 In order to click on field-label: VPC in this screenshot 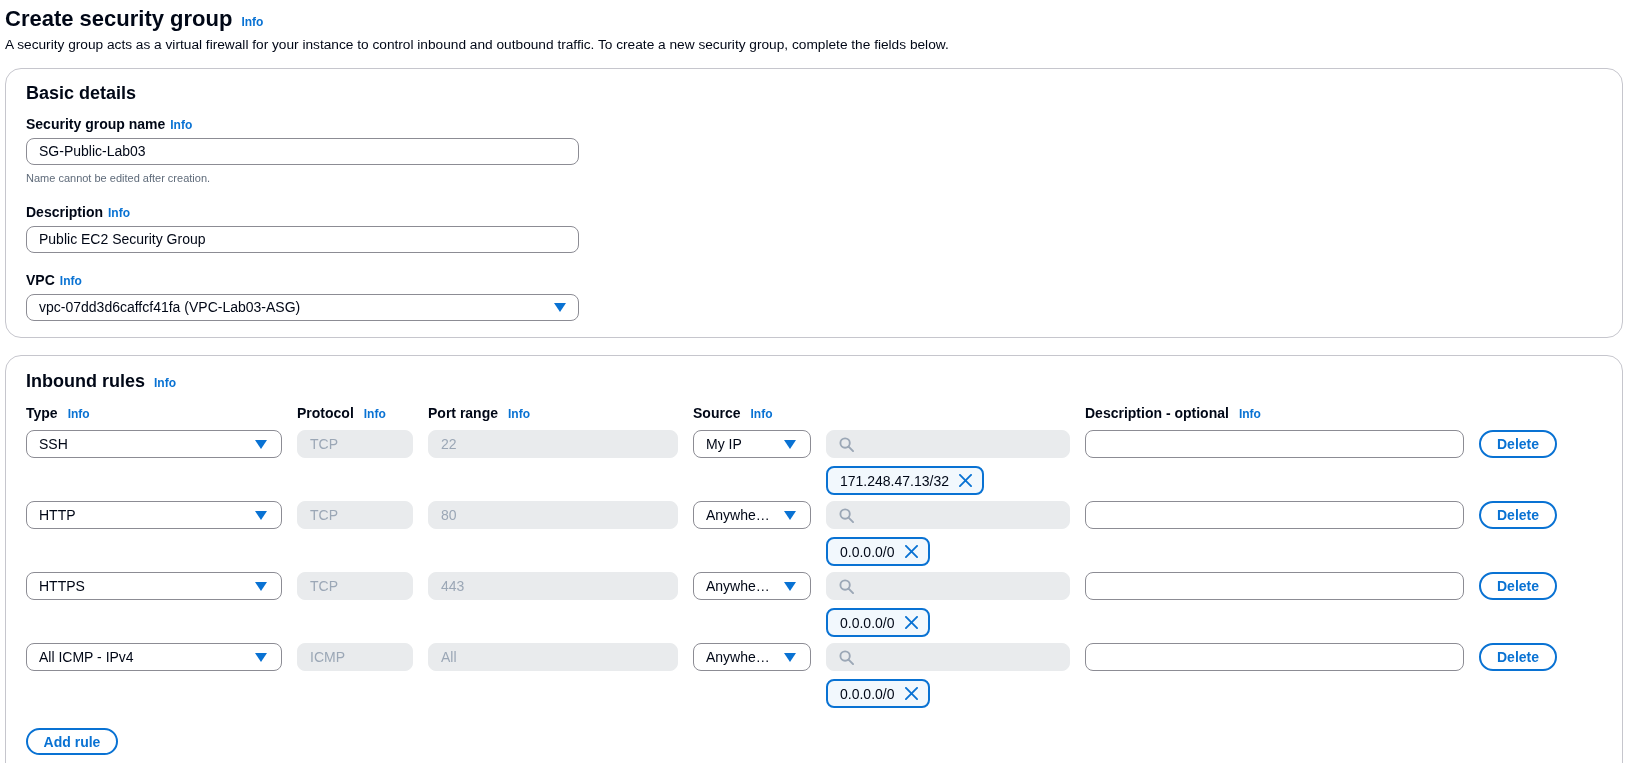, I will do `click(40, 280)`.